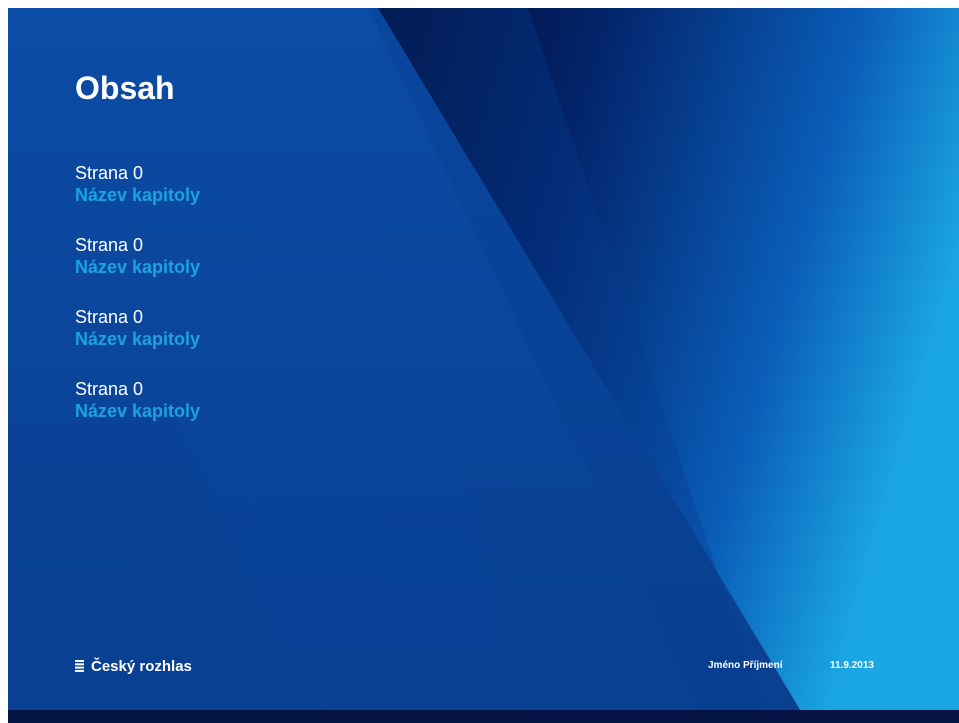  Describe the element at coordinates (745, 665) in the screenshot. I see `footer-author: Jméno Příjmení` at that location.